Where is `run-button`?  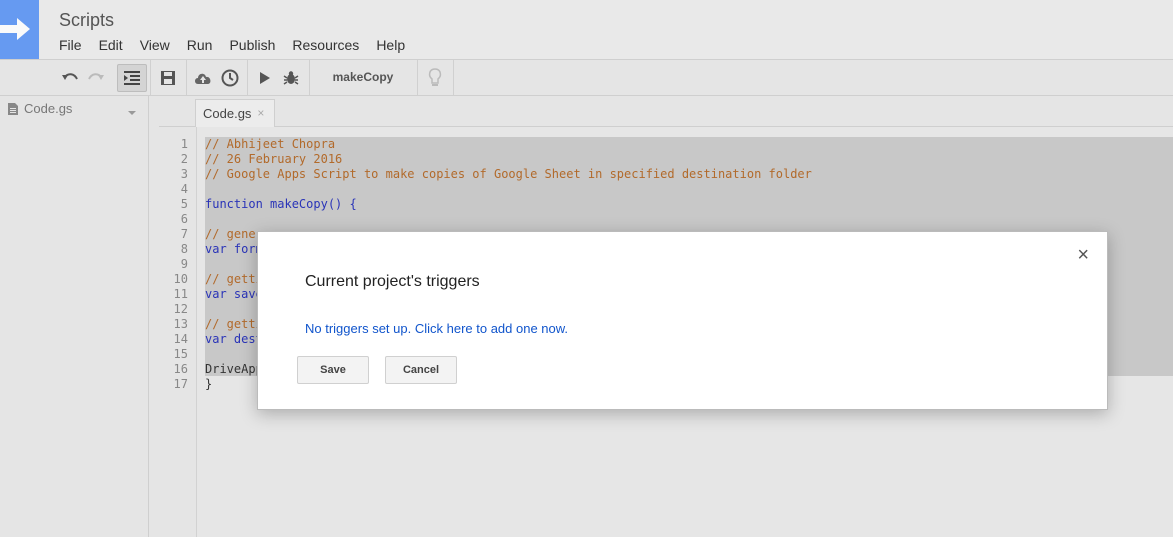
run-button is located at coordinates (265, 77).